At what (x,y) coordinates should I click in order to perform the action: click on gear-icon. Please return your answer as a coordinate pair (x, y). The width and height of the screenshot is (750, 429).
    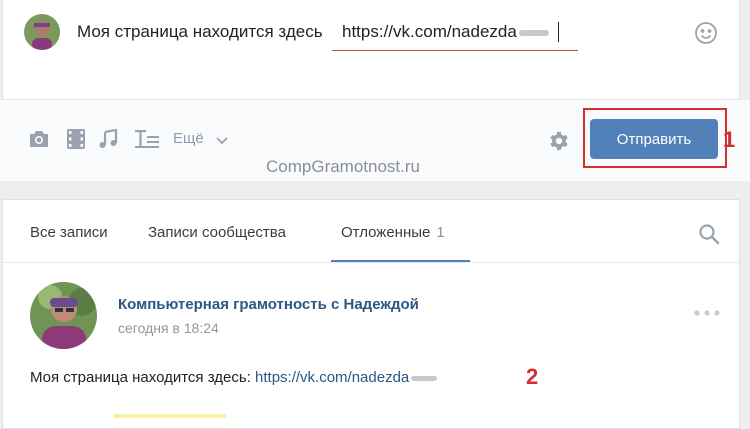
    Looking at the image, I should click on (559, 143).